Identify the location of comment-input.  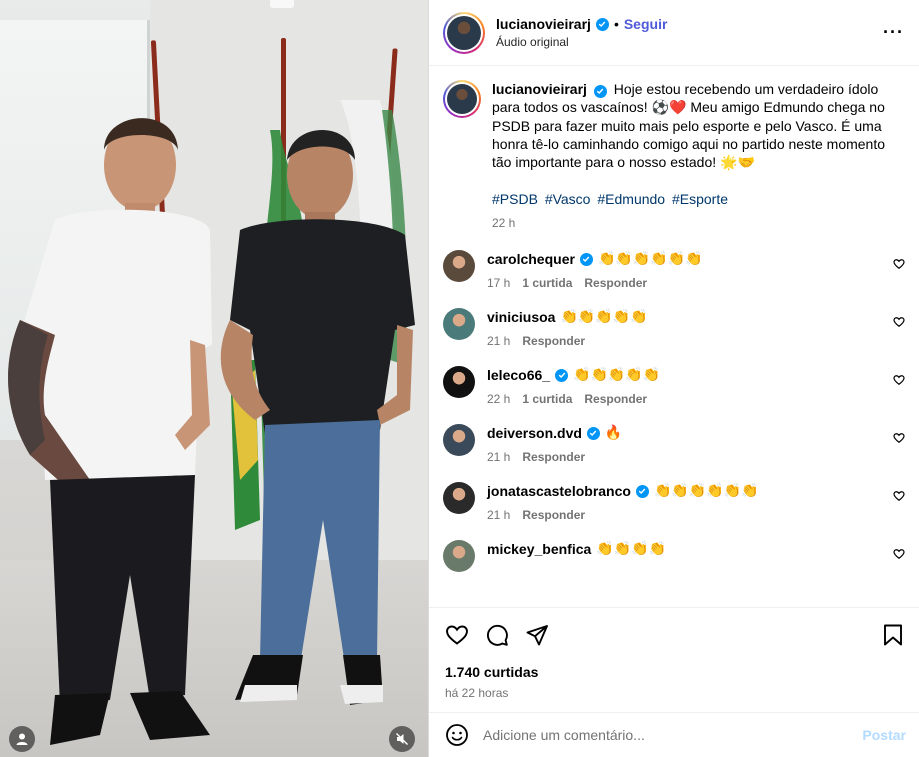
(673, 735).